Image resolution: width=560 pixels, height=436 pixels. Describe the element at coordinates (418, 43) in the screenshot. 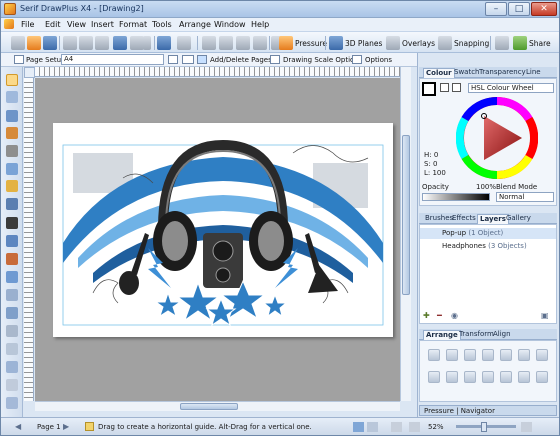

I see `overlays-button: Overlays` at that location.